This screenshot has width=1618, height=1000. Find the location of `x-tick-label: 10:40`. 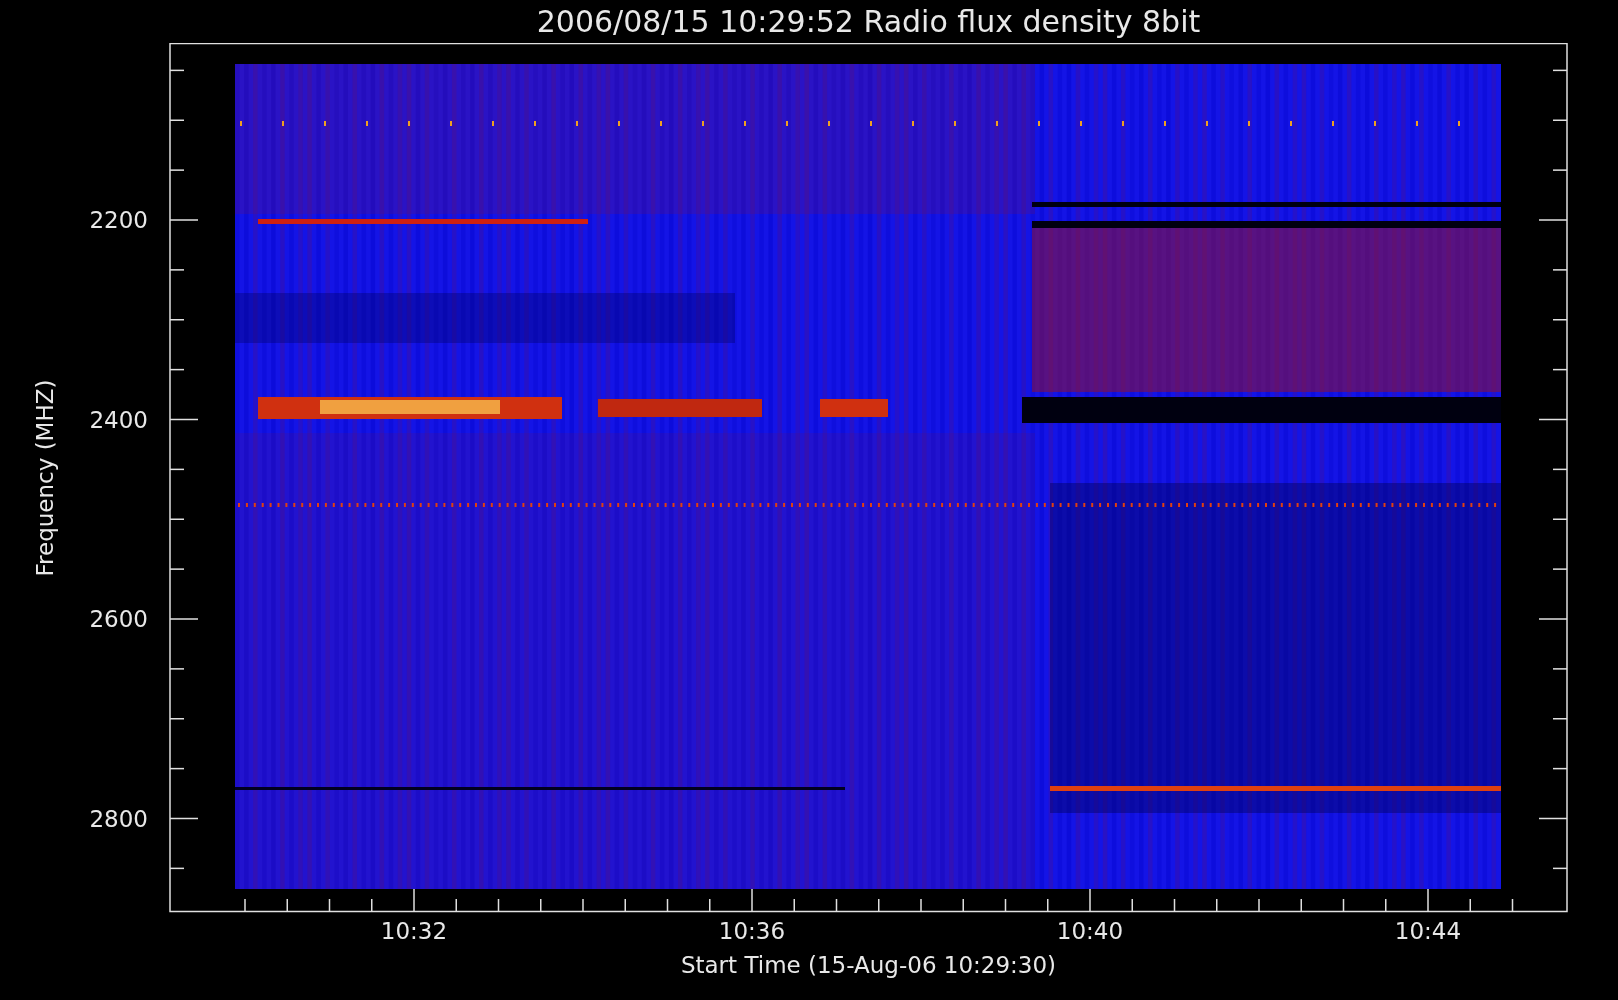

x-tick-label: 10:40 is located at coordinates (1090, 931).